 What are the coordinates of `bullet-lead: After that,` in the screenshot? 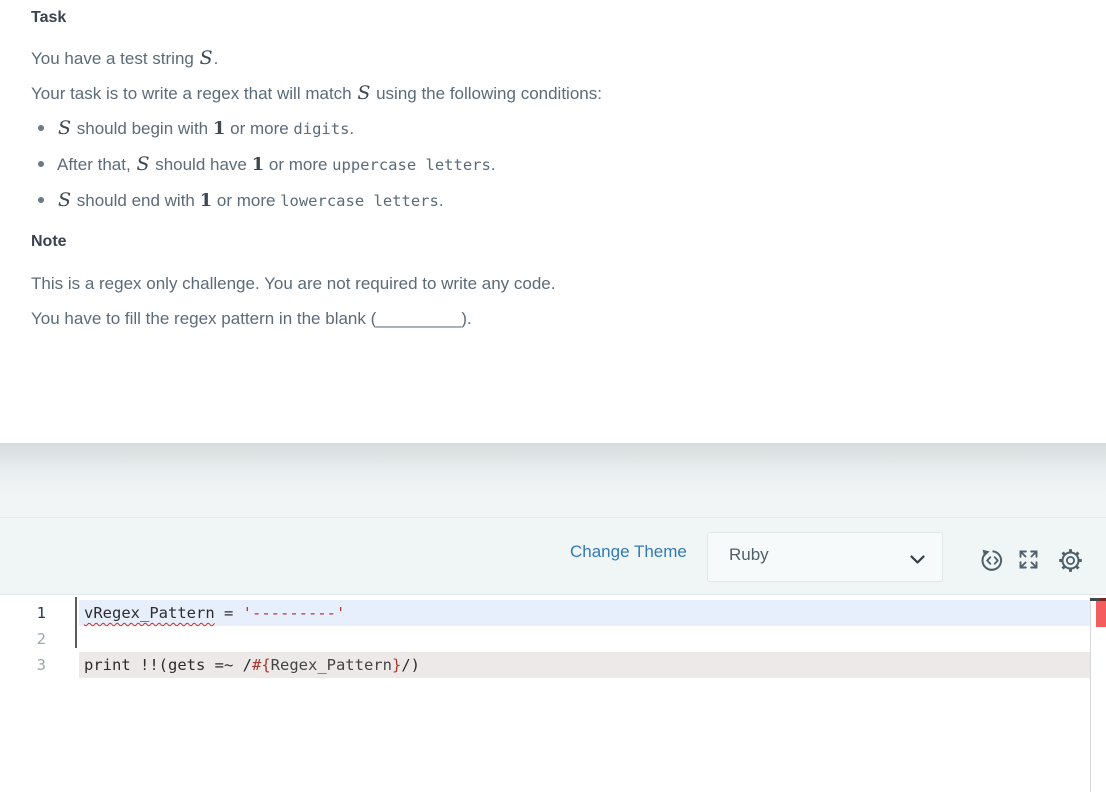 It's located at (96, 164).